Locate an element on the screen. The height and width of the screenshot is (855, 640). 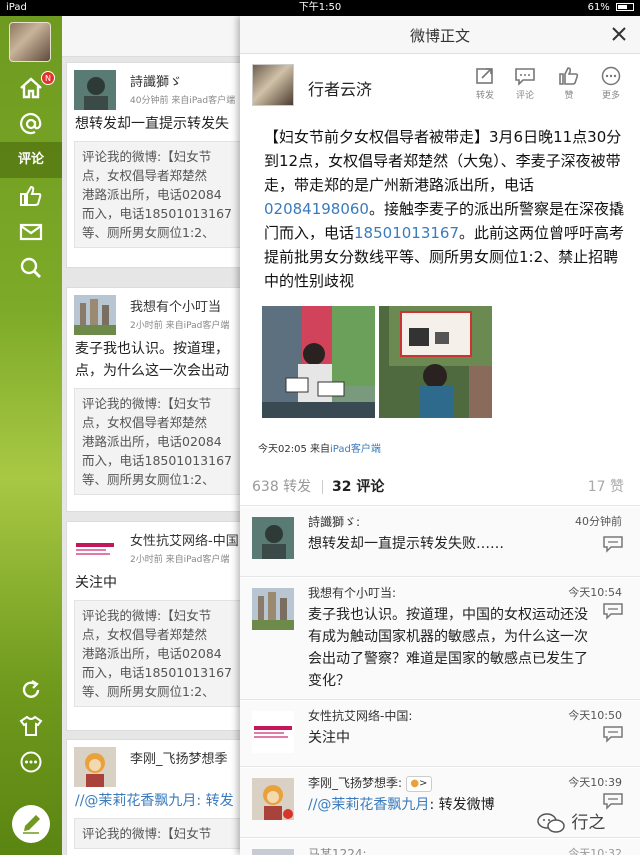
comment-author: 我想有个小叮当: is located at coordinates (352, 592).